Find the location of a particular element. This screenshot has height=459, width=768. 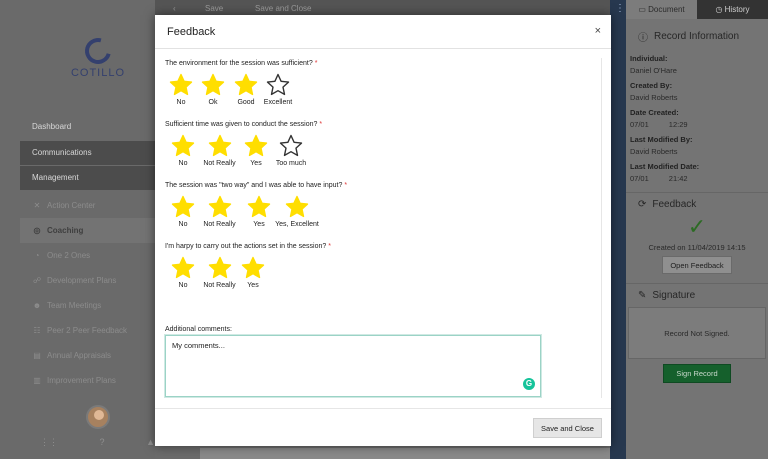

individual-label: Individual: is located at coordinates (649, 58).